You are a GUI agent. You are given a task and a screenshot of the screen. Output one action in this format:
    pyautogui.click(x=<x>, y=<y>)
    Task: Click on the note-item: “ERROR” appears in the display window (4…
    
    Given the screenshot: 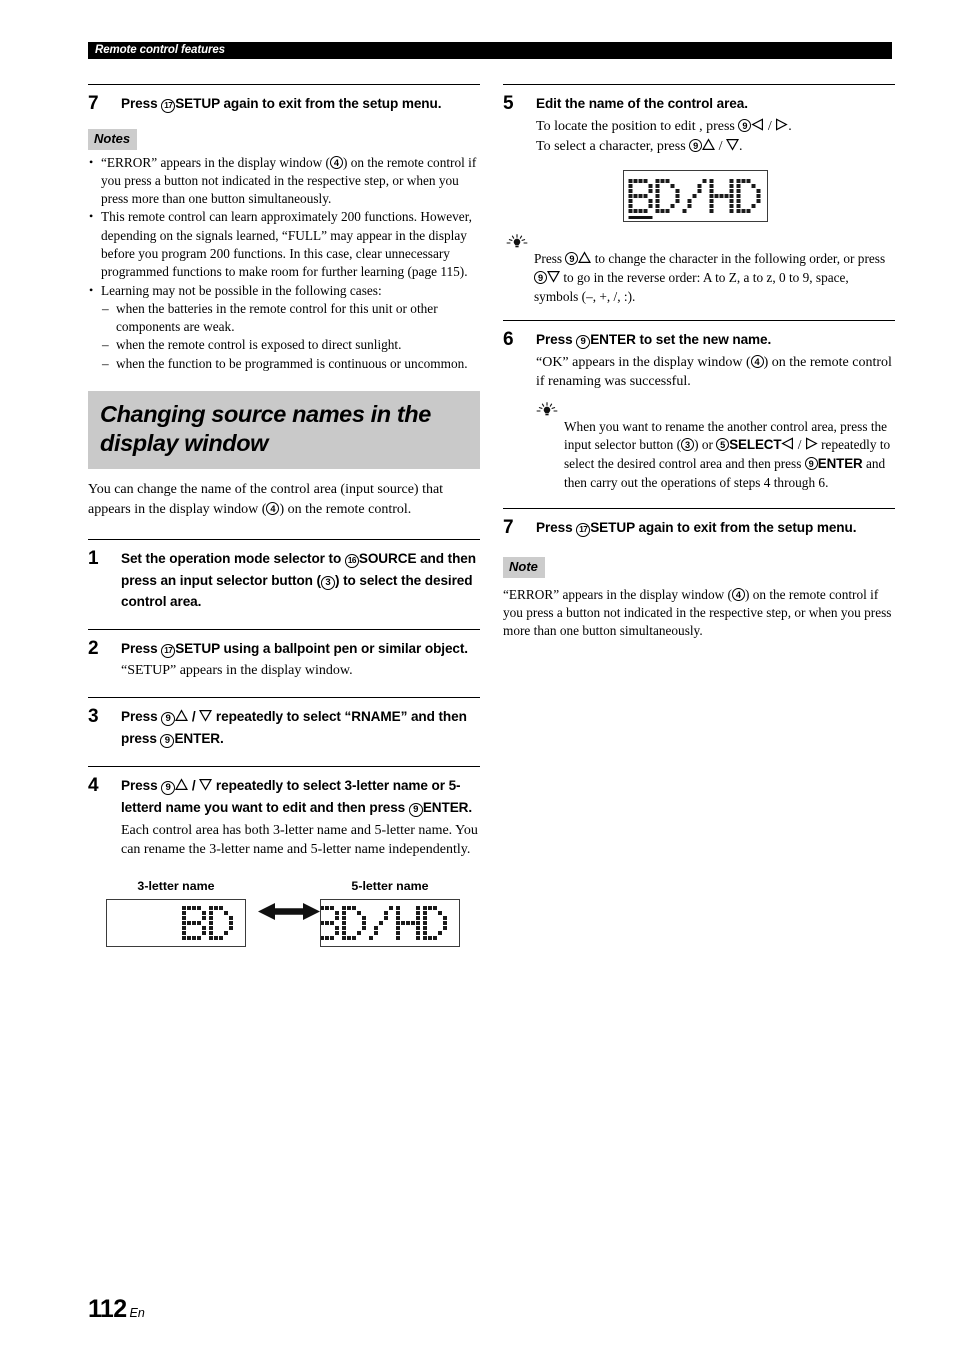 What is the action you would take?
    pyautogui.click(x=284, y=181)
    